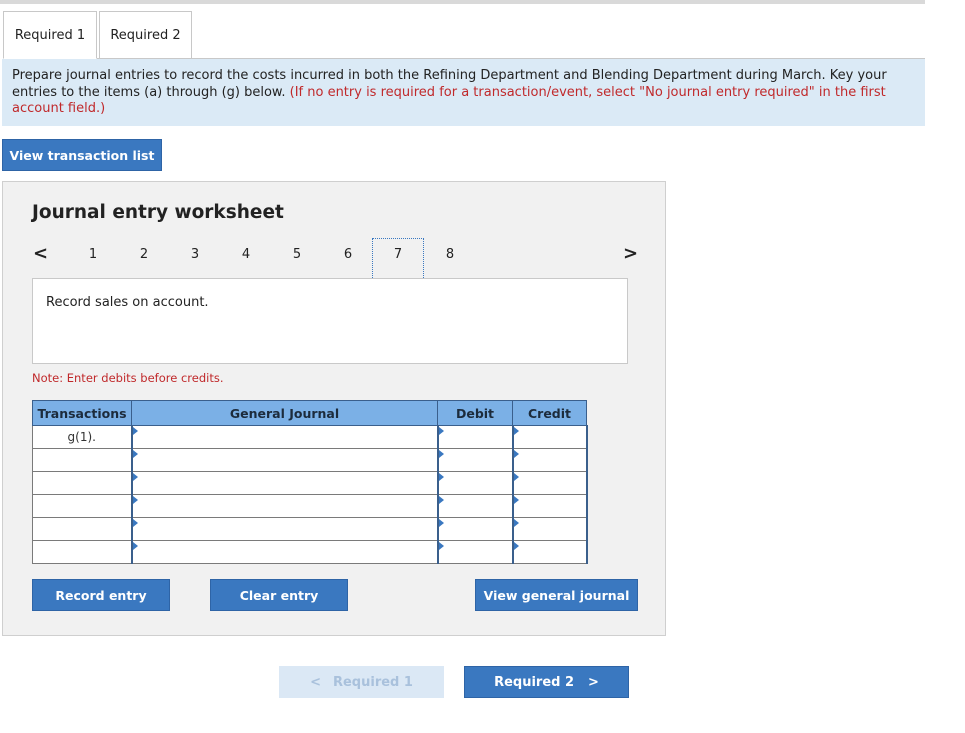 This screenshot has height=733, width=965. What do you see at coordinates (145, 35) in the screenshot?
I see `tab-required-2: Required 2` at bounding box center [145, 35].